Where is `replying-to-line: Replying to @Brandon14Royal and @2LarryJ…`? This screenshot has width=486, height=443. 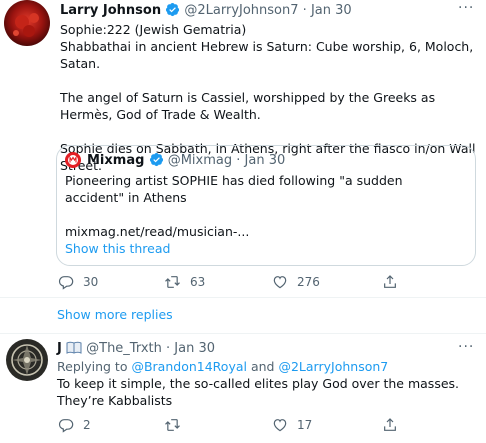 replying-to-line: Replying to @Brandon14Royal and @2LarryJ… is located at coordinates (267, 366).